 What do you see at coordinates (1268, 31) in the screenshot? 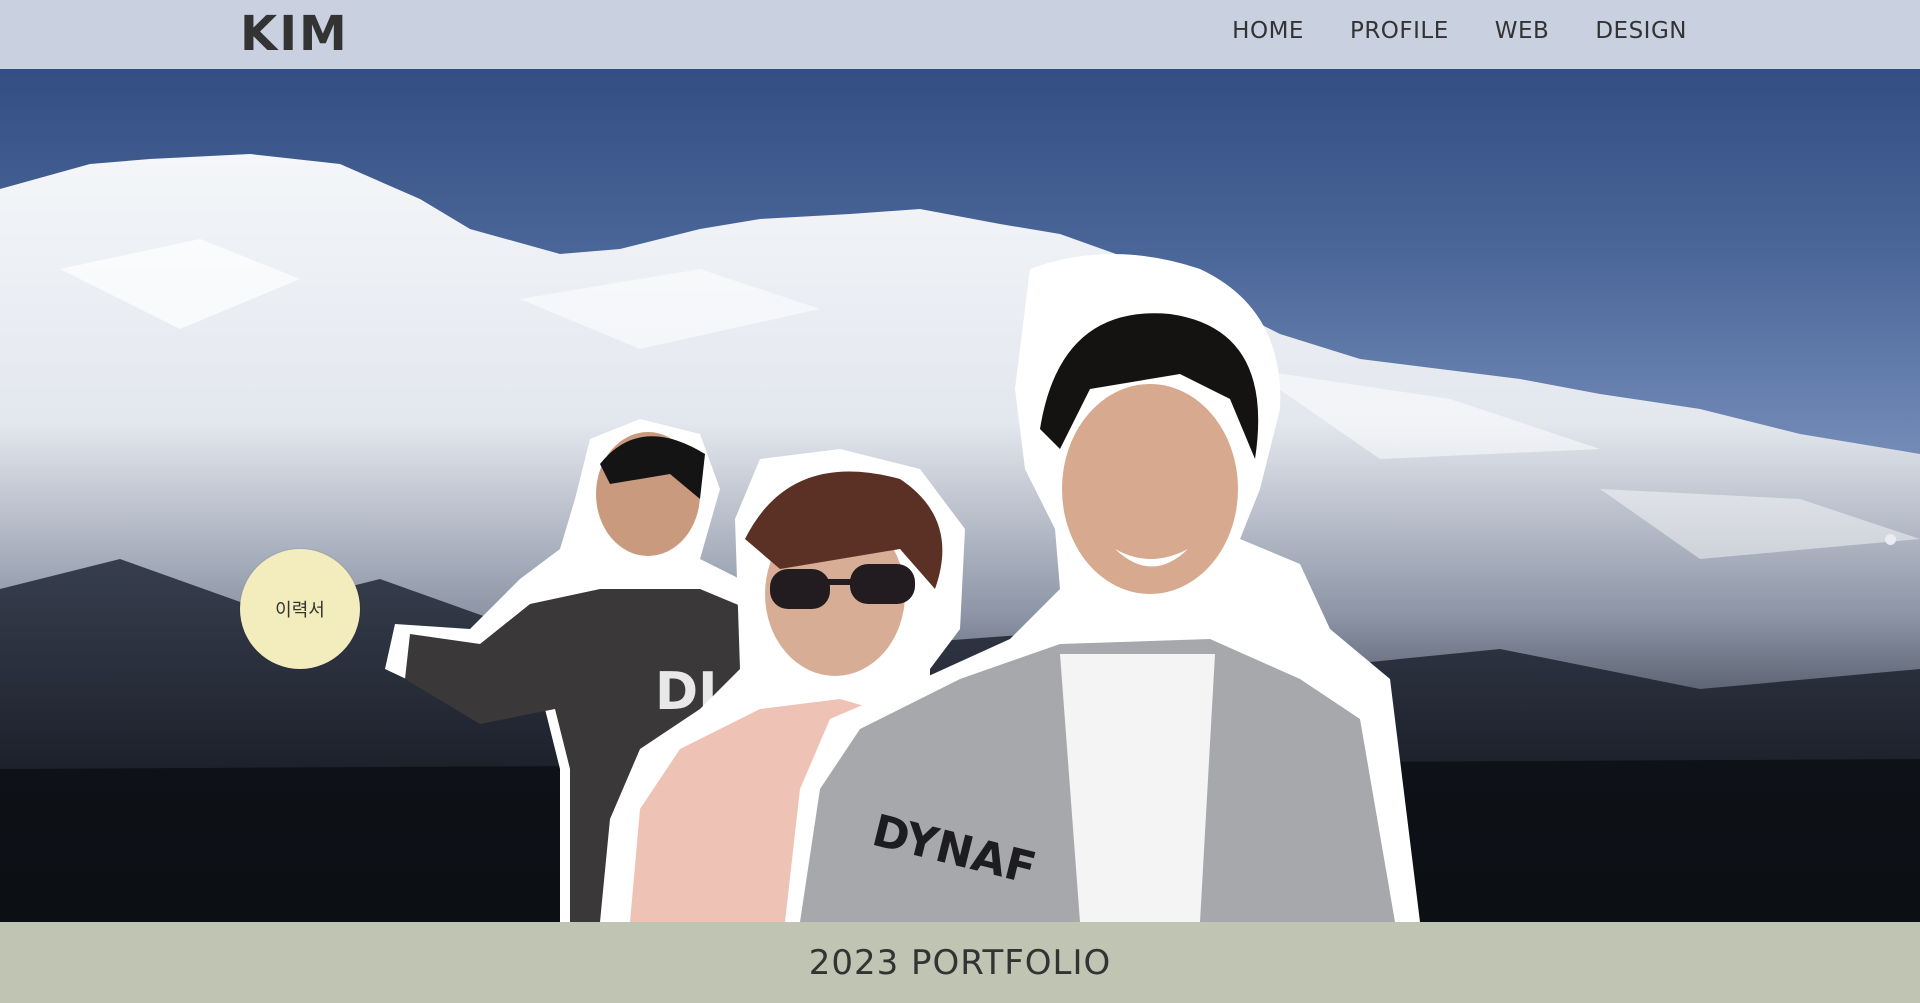
I see `nav-home: HOME` at bounding box center [1268, 31].